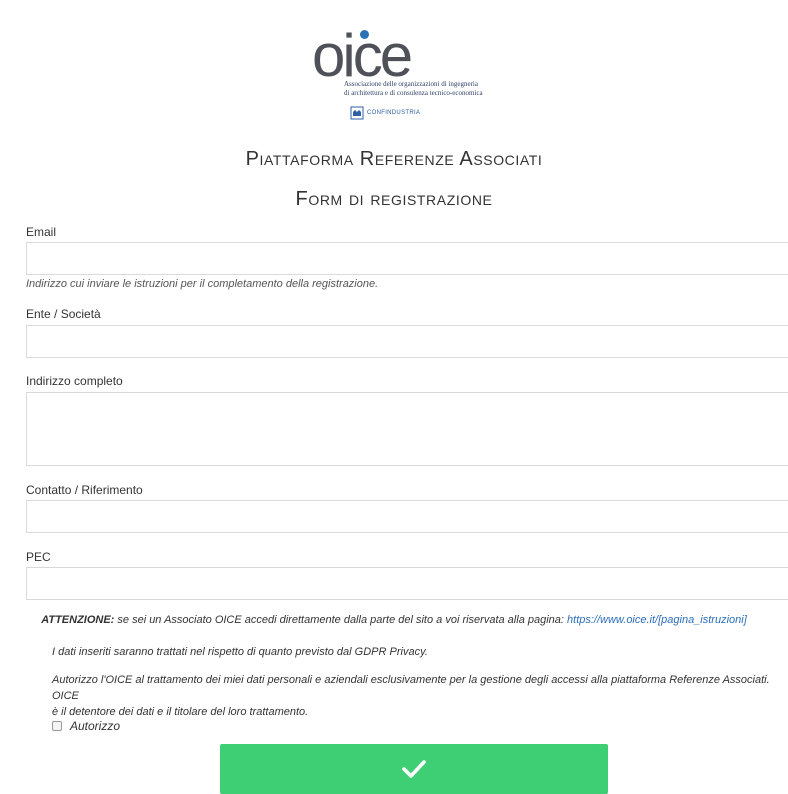 This screenshot has height=794, width=788. What do you see at coordinates (407, 516) in the screenshot?
I see `contact-input` at bounding box center [407, 516].